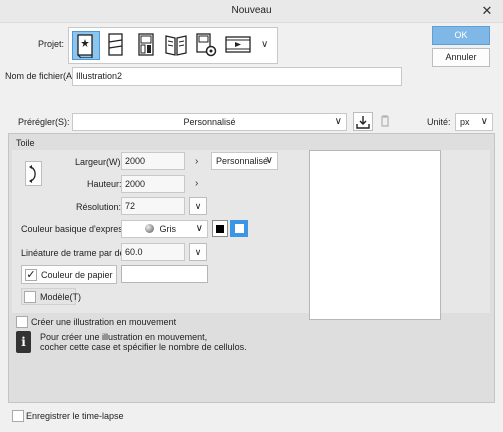 This screenshot has width=503, height=432. What do you see at coordinates (239, 228) in the screenshot?
I see `white-swatch` at bounding box center [239, 228].